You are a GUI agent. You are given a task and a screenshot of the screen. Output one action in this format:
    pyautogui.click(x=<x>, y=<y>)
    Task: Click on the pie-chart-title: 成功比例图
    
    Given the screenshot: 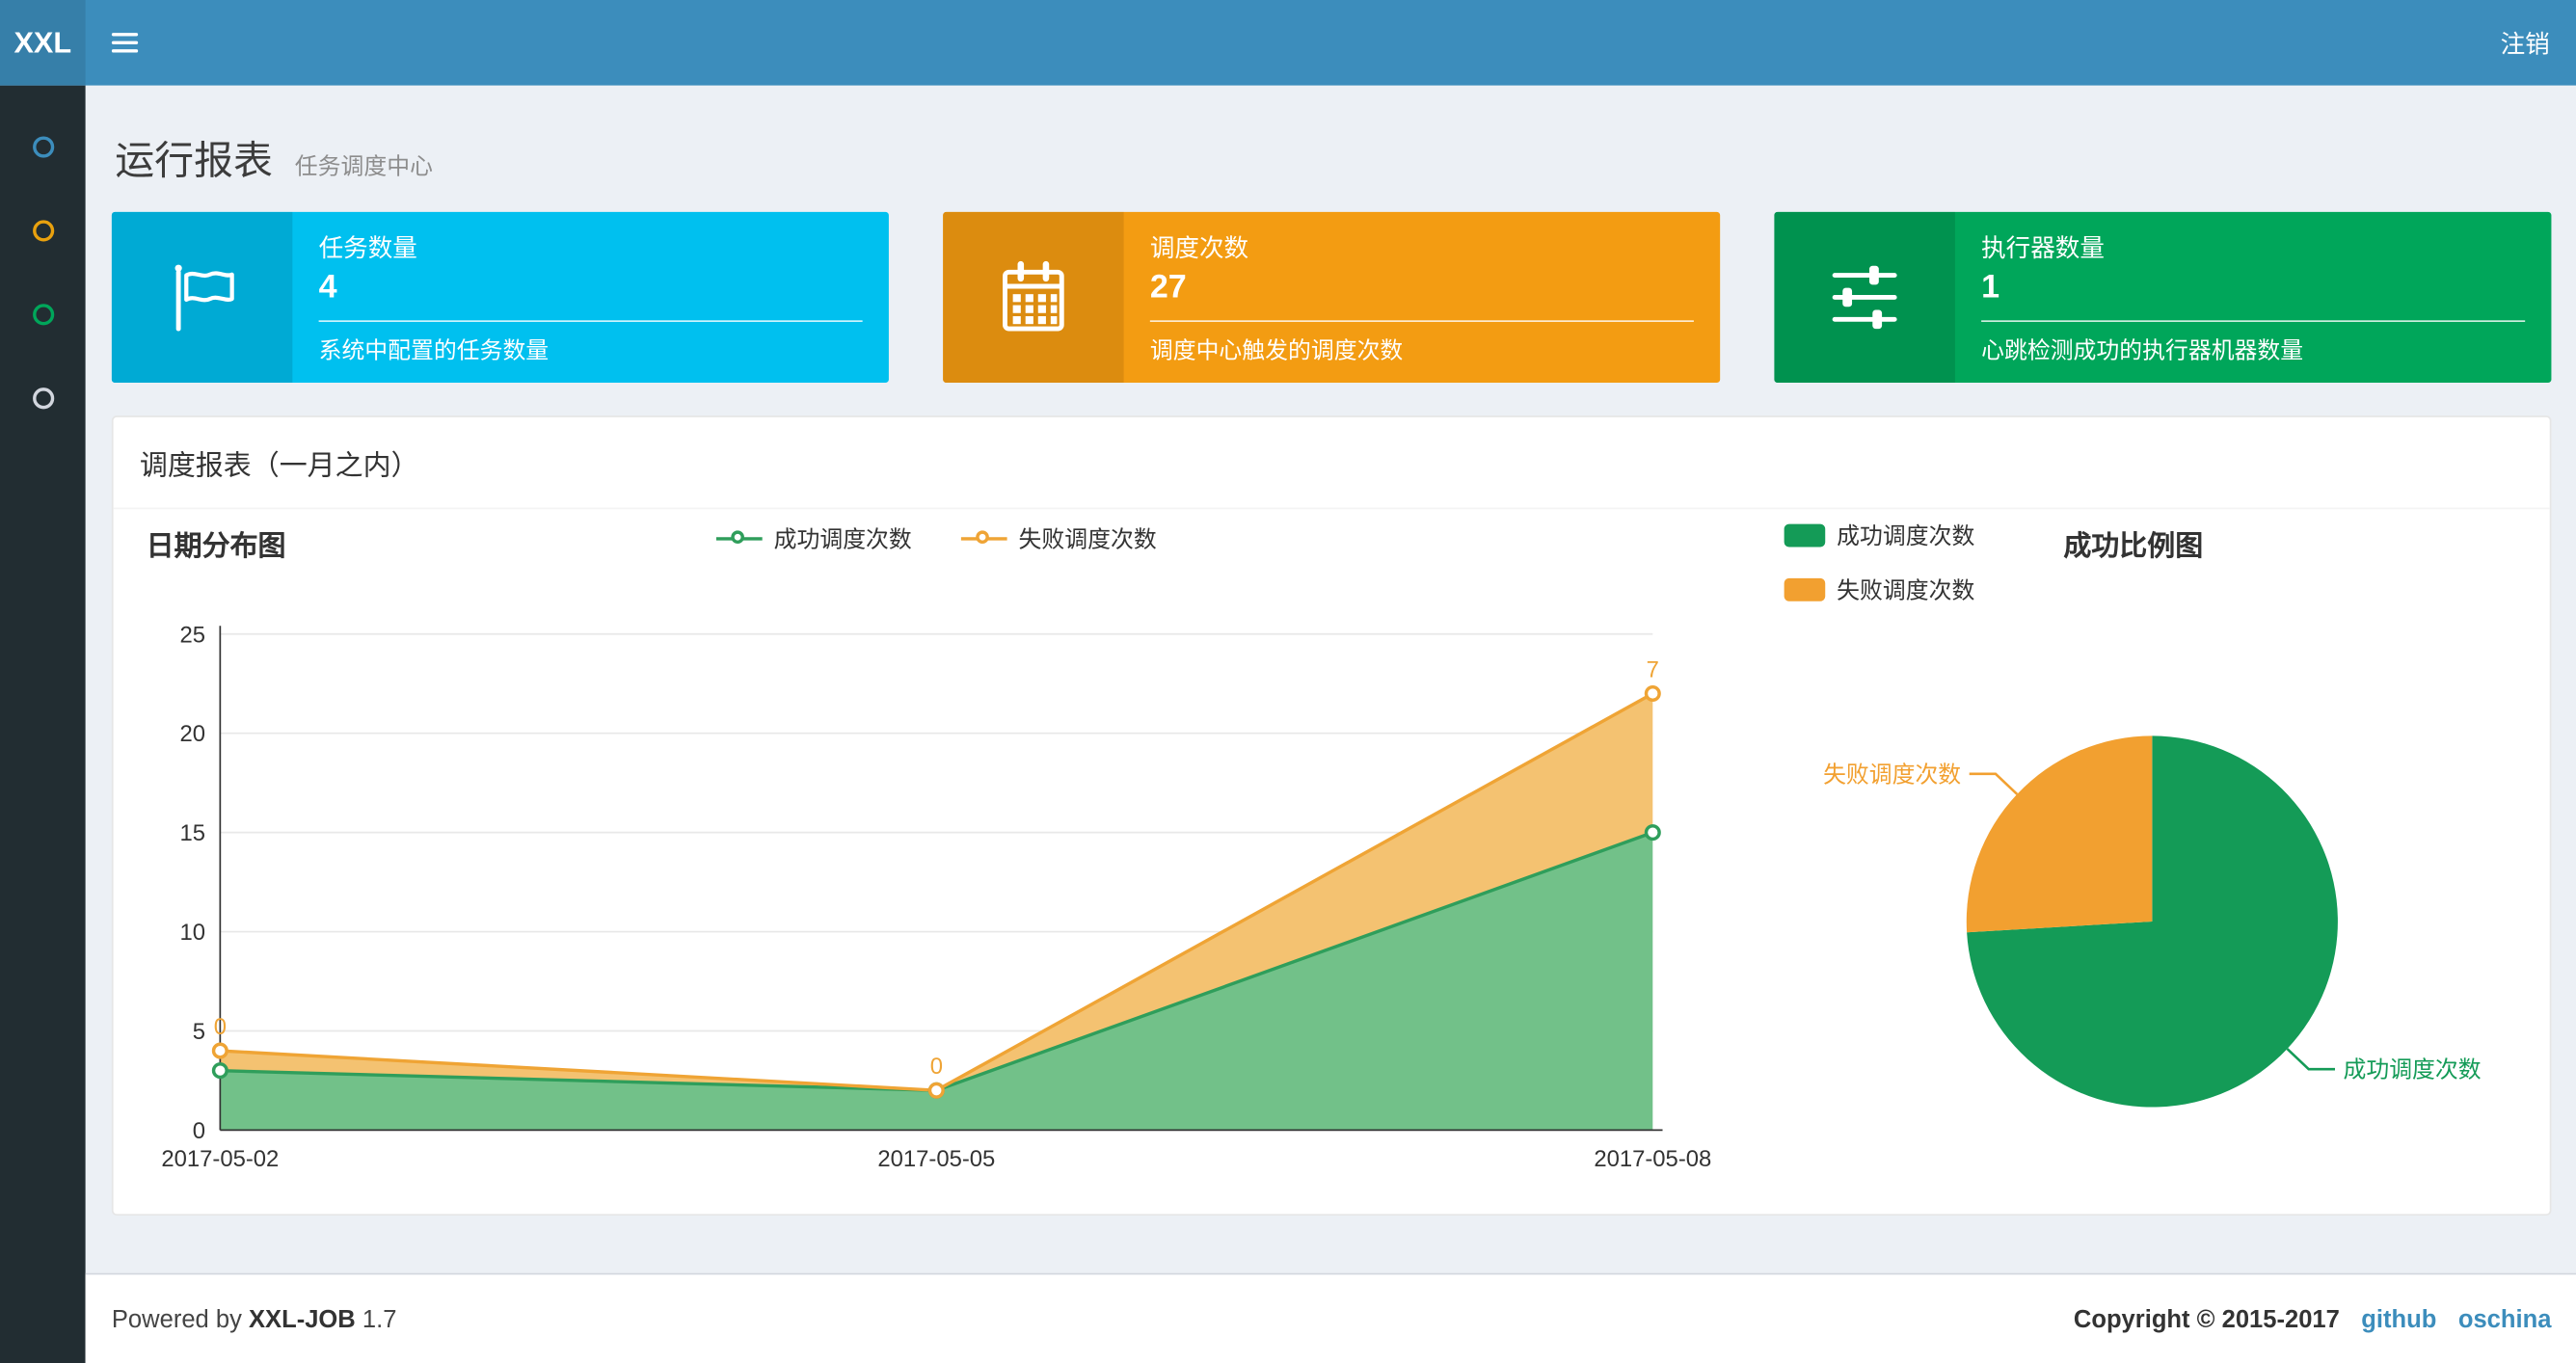 What is the action you would take?
    pyautogui.click(x=2134, y=546)
    